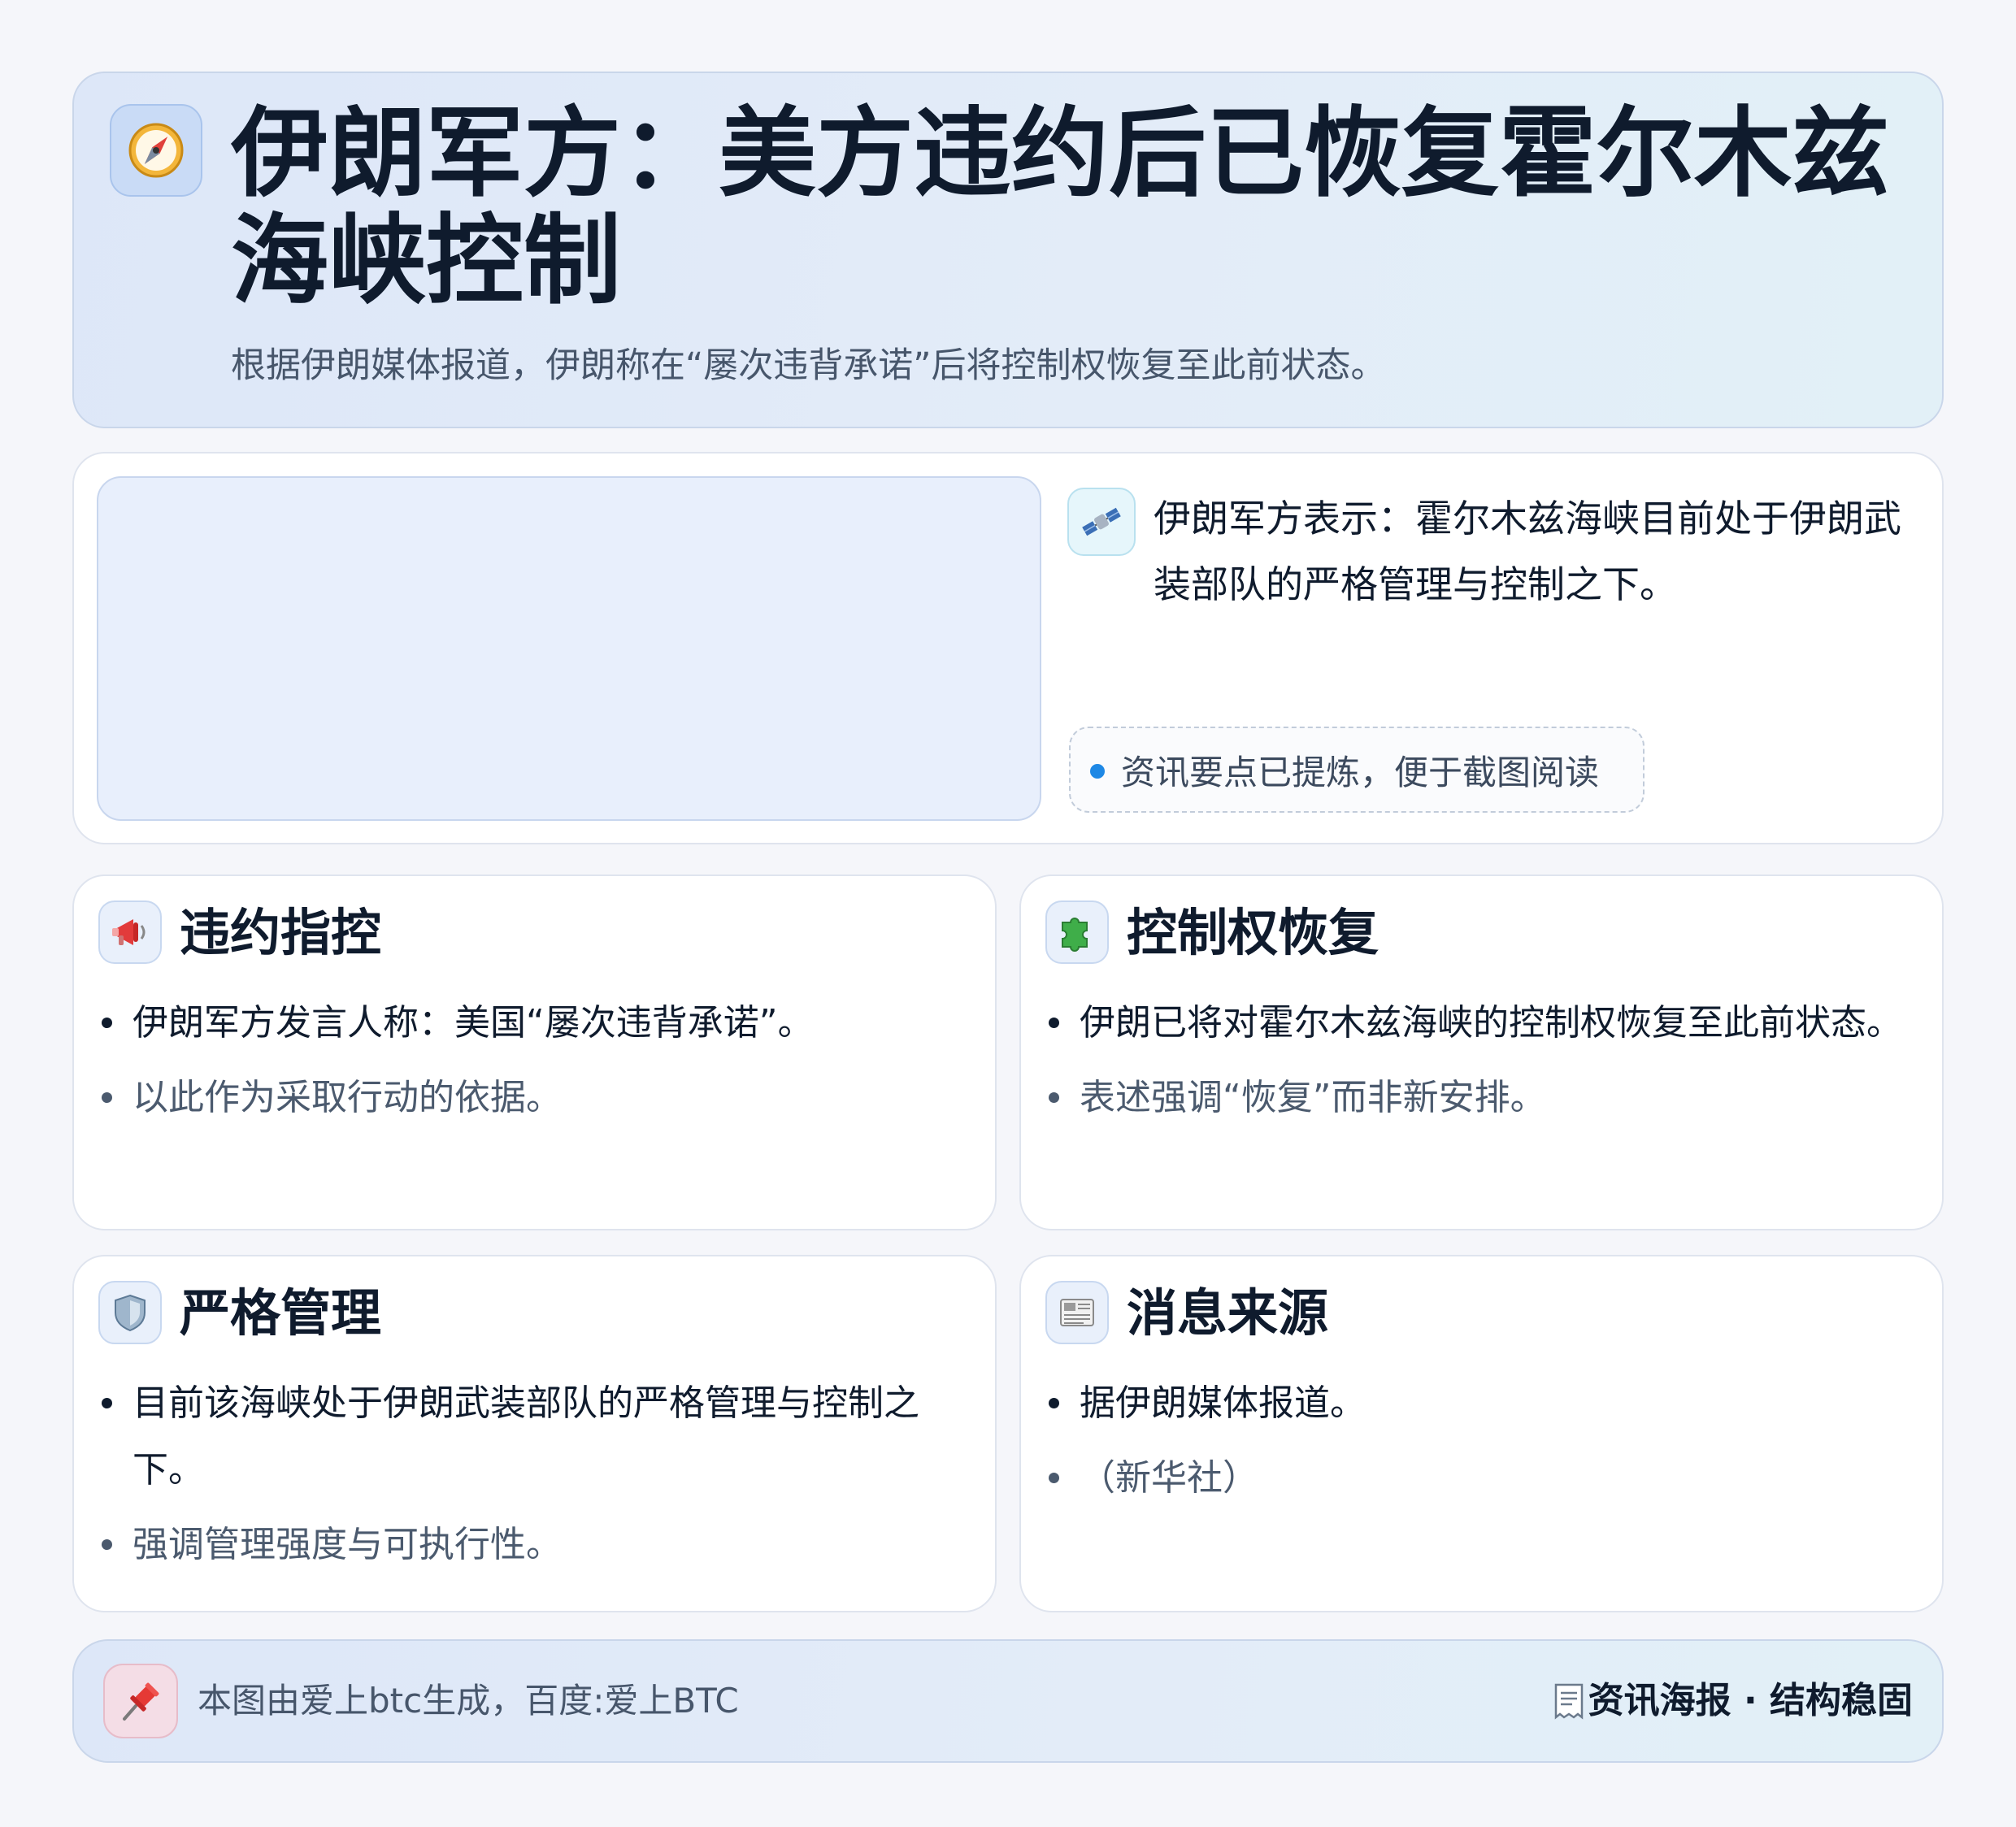 Image resolution: width=2016 pixels, height=1827 pixels. Describe the element at coordinates (1097, 771) in the screenshot. I see `bullet-dot` at that location.